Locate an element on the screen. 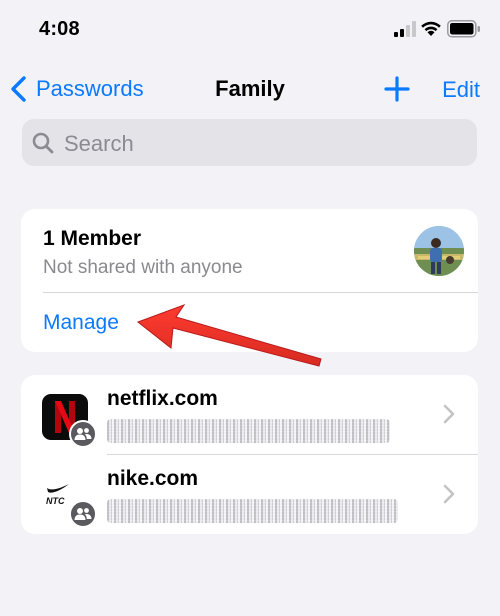  back-button-label: Passwords is located at coordinates (90, 88).